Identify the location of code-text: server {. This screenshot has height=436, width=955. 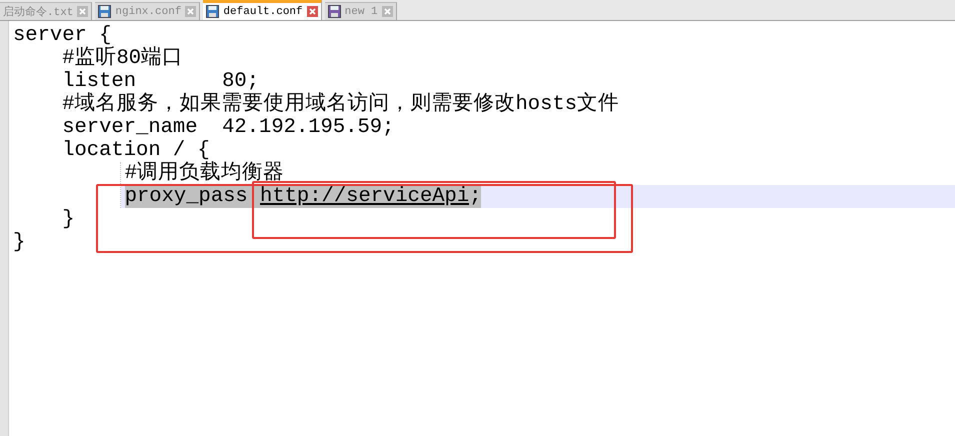
(62, 35).